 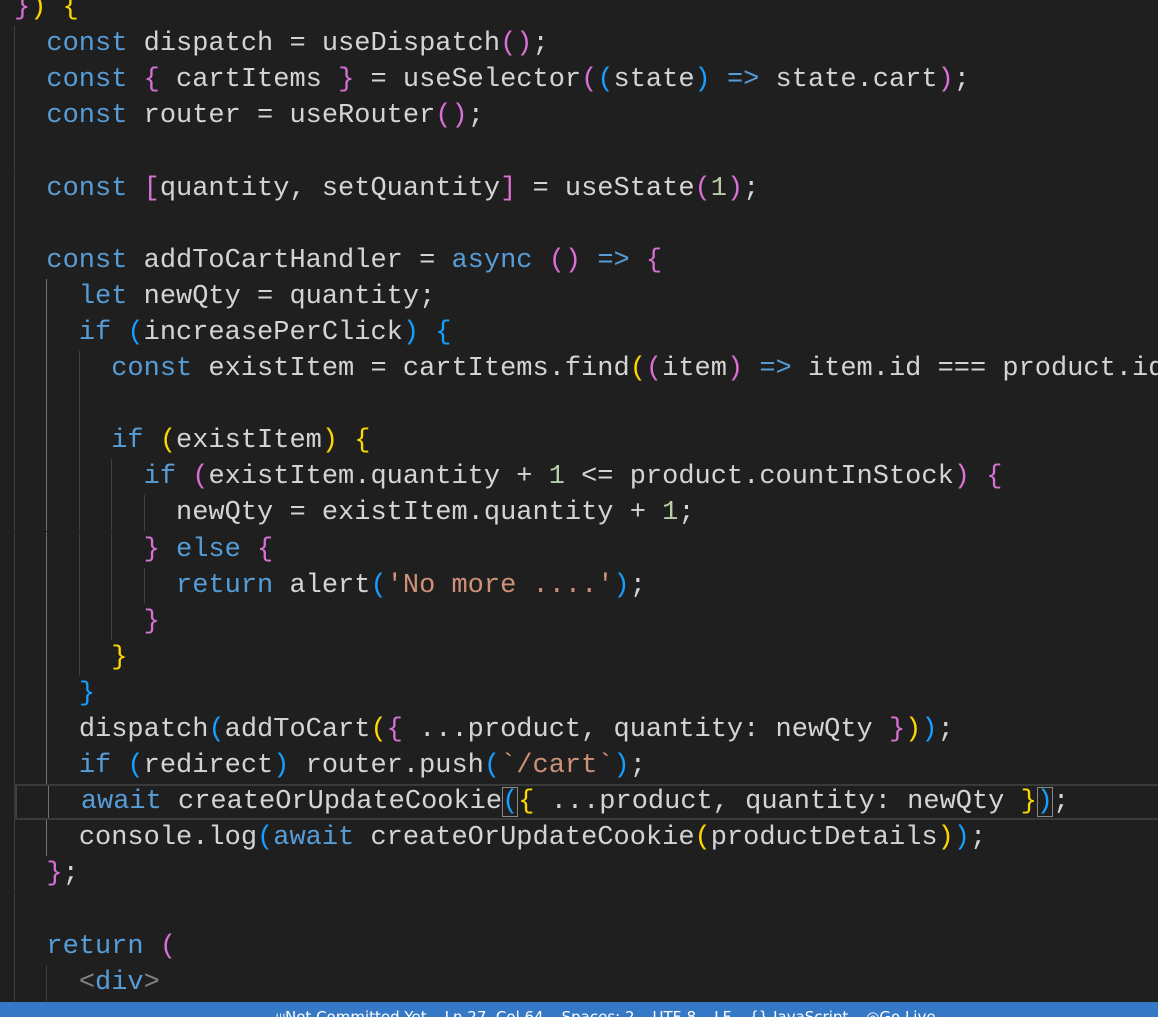 I want to click on code-token: existItem.quantity +, so click(x=378, y=477).